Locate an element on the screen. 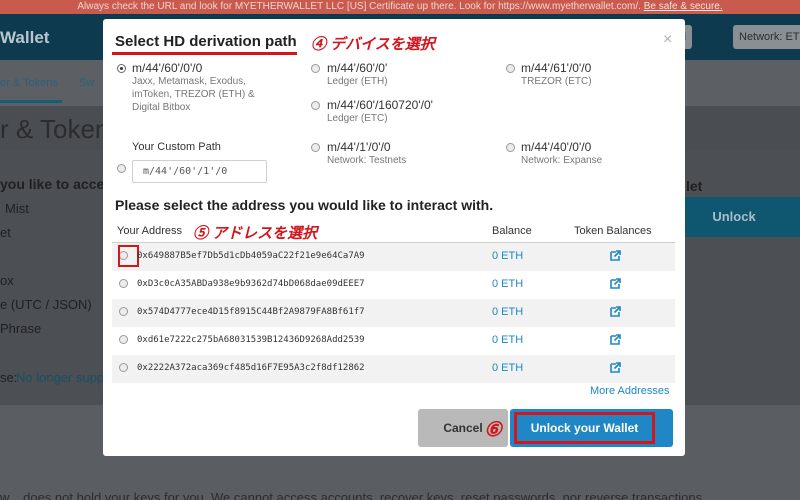 The width and height of the screenshot is (800, 500). close-icon: × is located at coordinates (667, 40).